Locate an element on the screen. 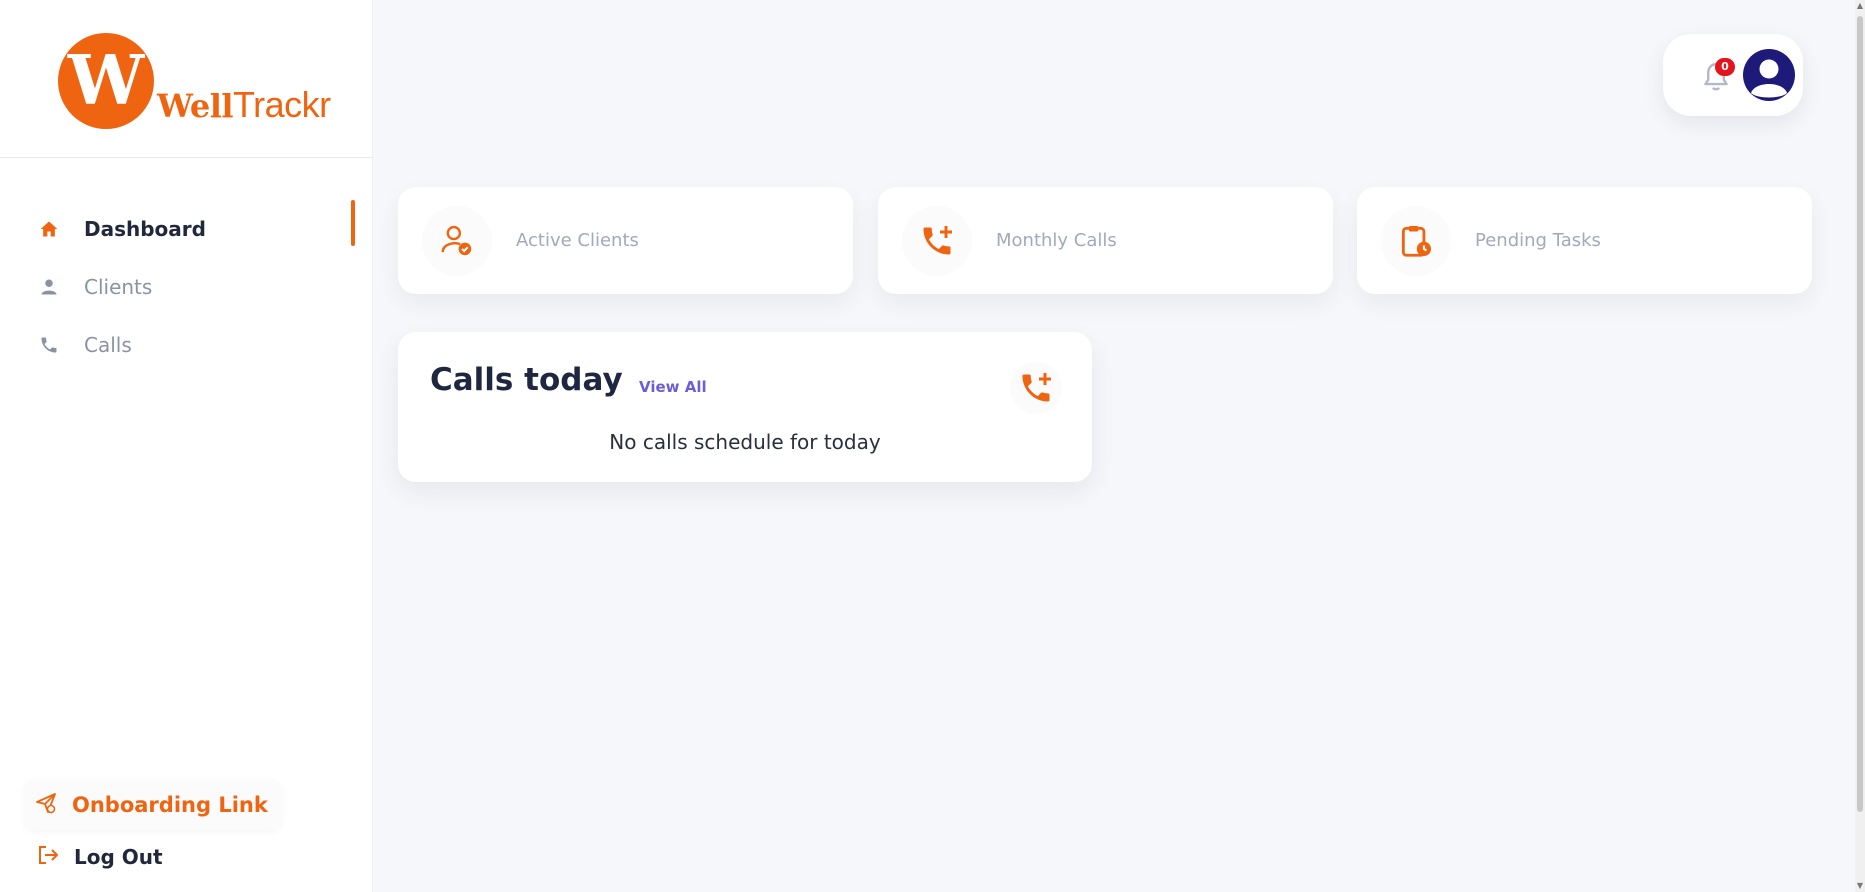  sidebar-item-label: Clients is located at coordinates (118, 287).